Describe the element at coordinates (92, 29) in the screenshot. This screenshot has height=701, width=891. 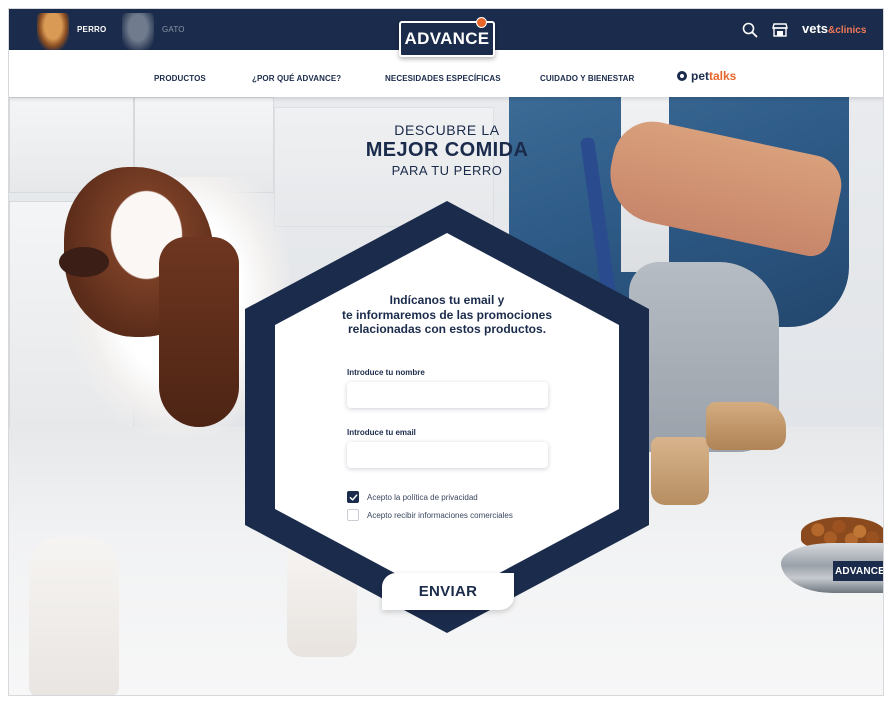
I see `pet-tab-dog-label: PERRO` at that location.